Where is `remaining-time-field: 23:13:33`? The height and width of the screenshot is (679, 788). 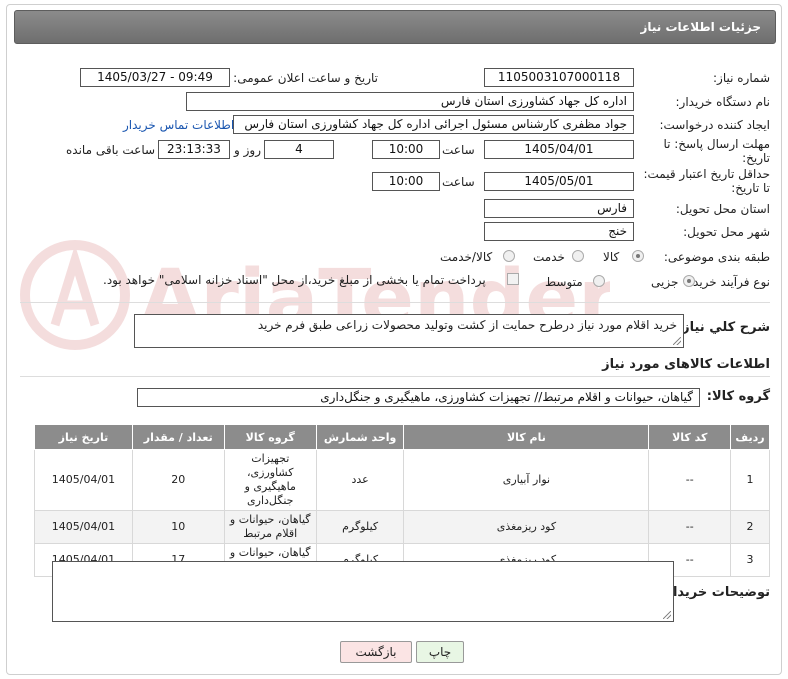
remaining-time-field: 23:13:33 is located at coordinates (194, 149).